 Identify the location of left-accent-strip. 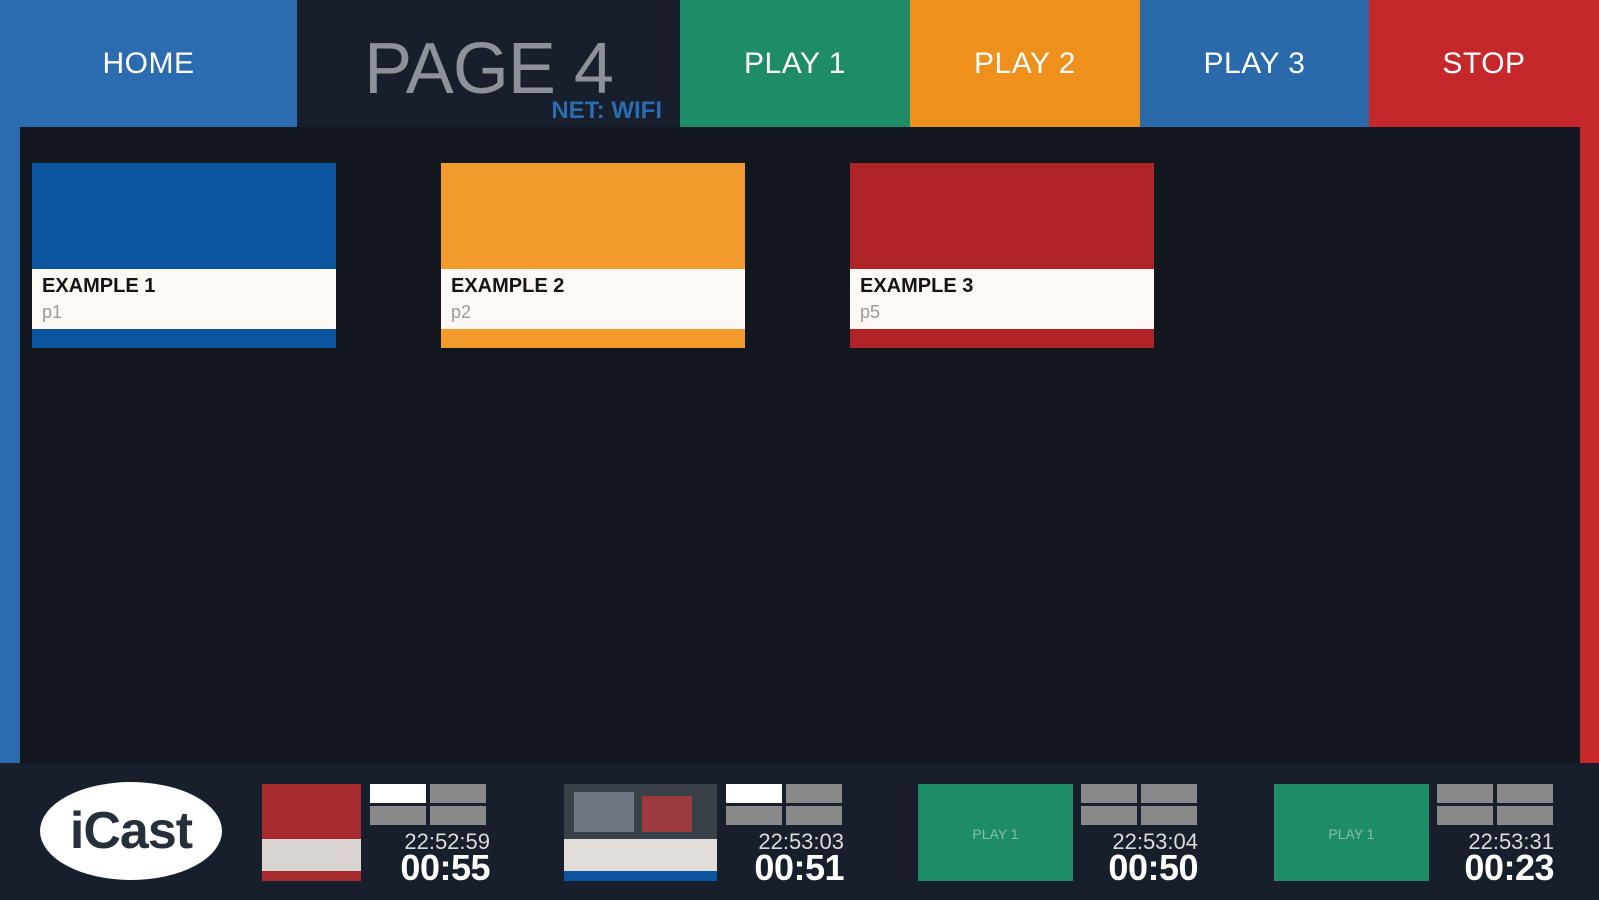
(10, 445).